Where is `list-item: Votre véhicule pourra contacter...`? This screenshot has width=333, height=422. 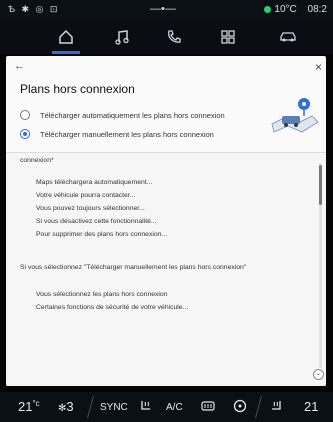 list-item: Votre véhicule pourra contacter... is located at coordinates (86, 195).